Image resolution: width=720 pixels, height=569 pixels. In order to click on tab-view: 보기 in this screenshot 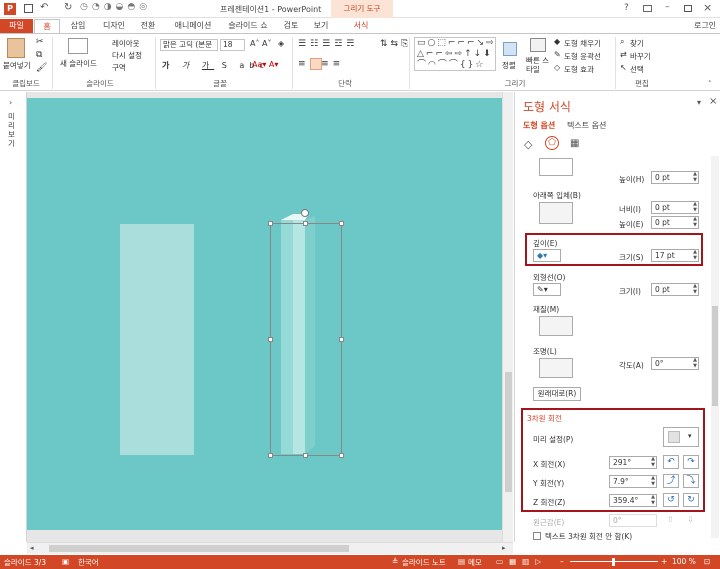, I will do `click(321, 26)`.